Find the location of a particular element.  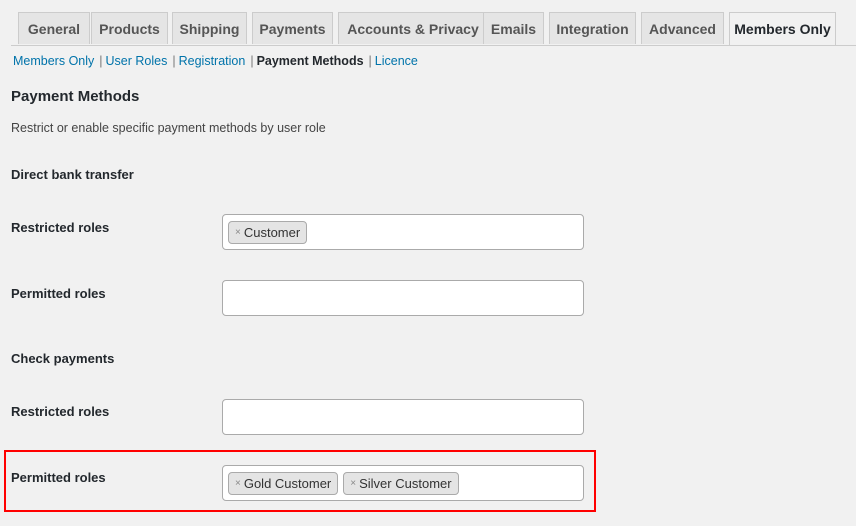

subnav-members-only: Members Only is located at coordinates (53, 61).